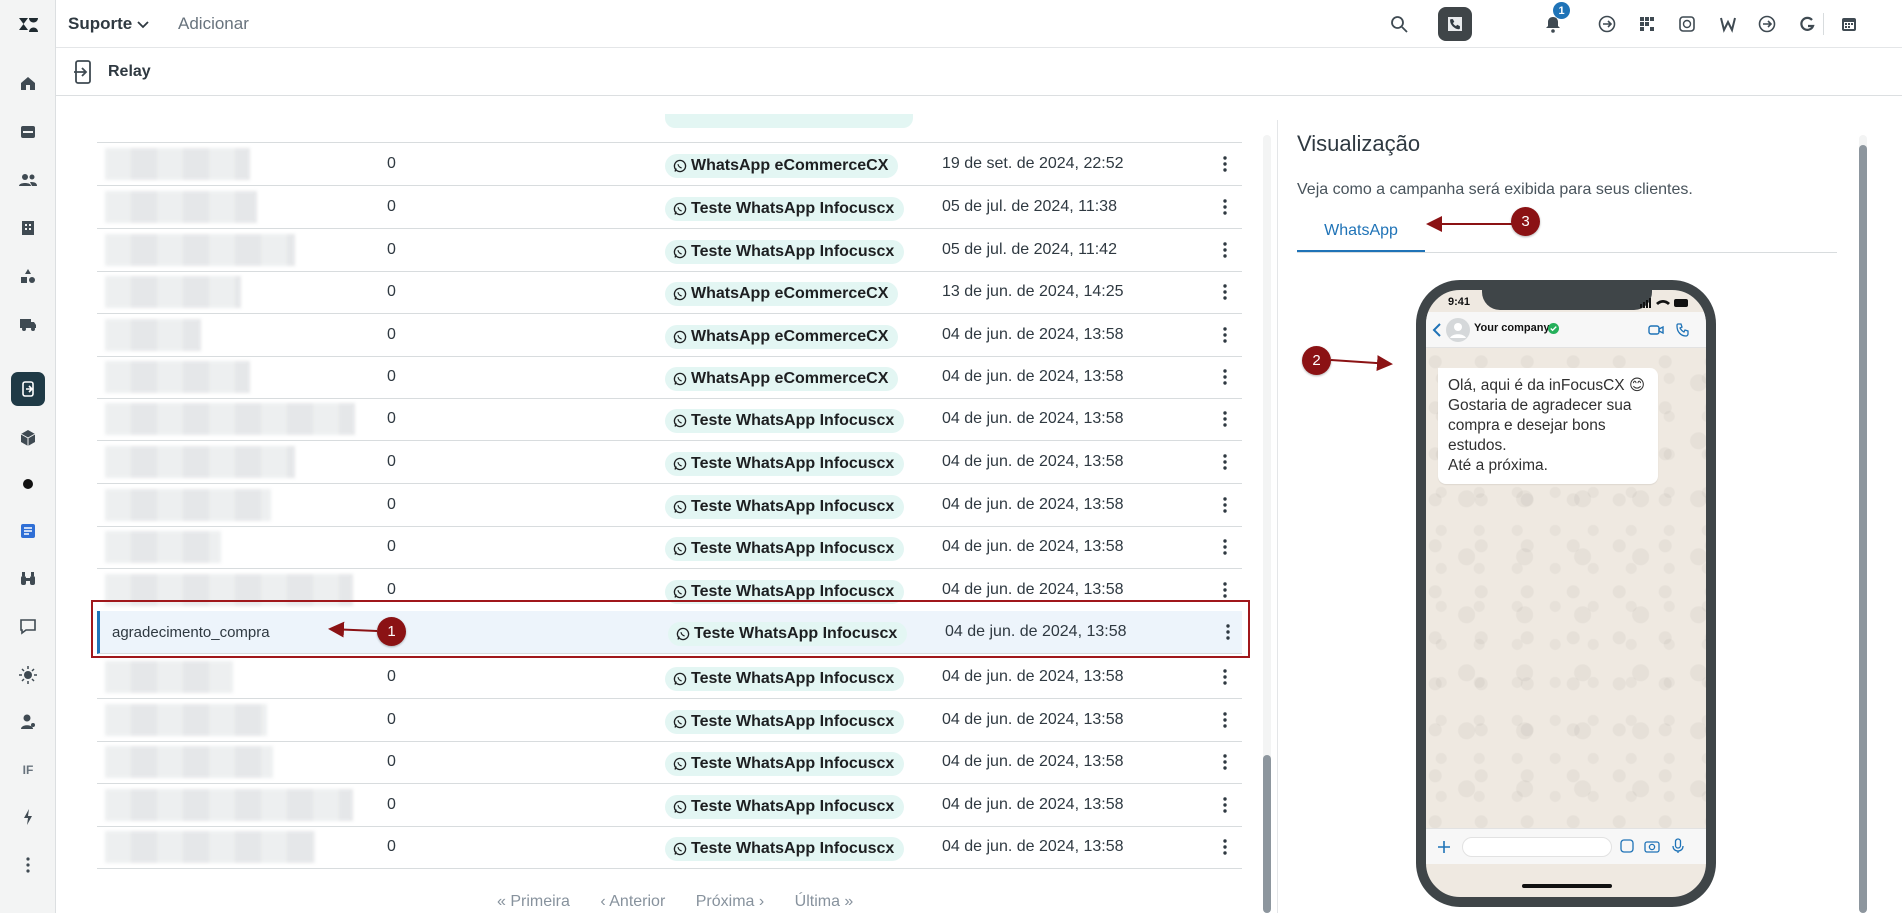  I want to click on users-icon, so click(28, 180).